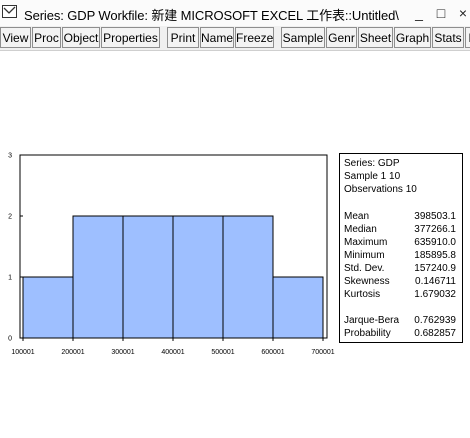 This screenshot has height=438, width=470. I want to click on stats-series-line: Series: GDP, so click(372, 163).